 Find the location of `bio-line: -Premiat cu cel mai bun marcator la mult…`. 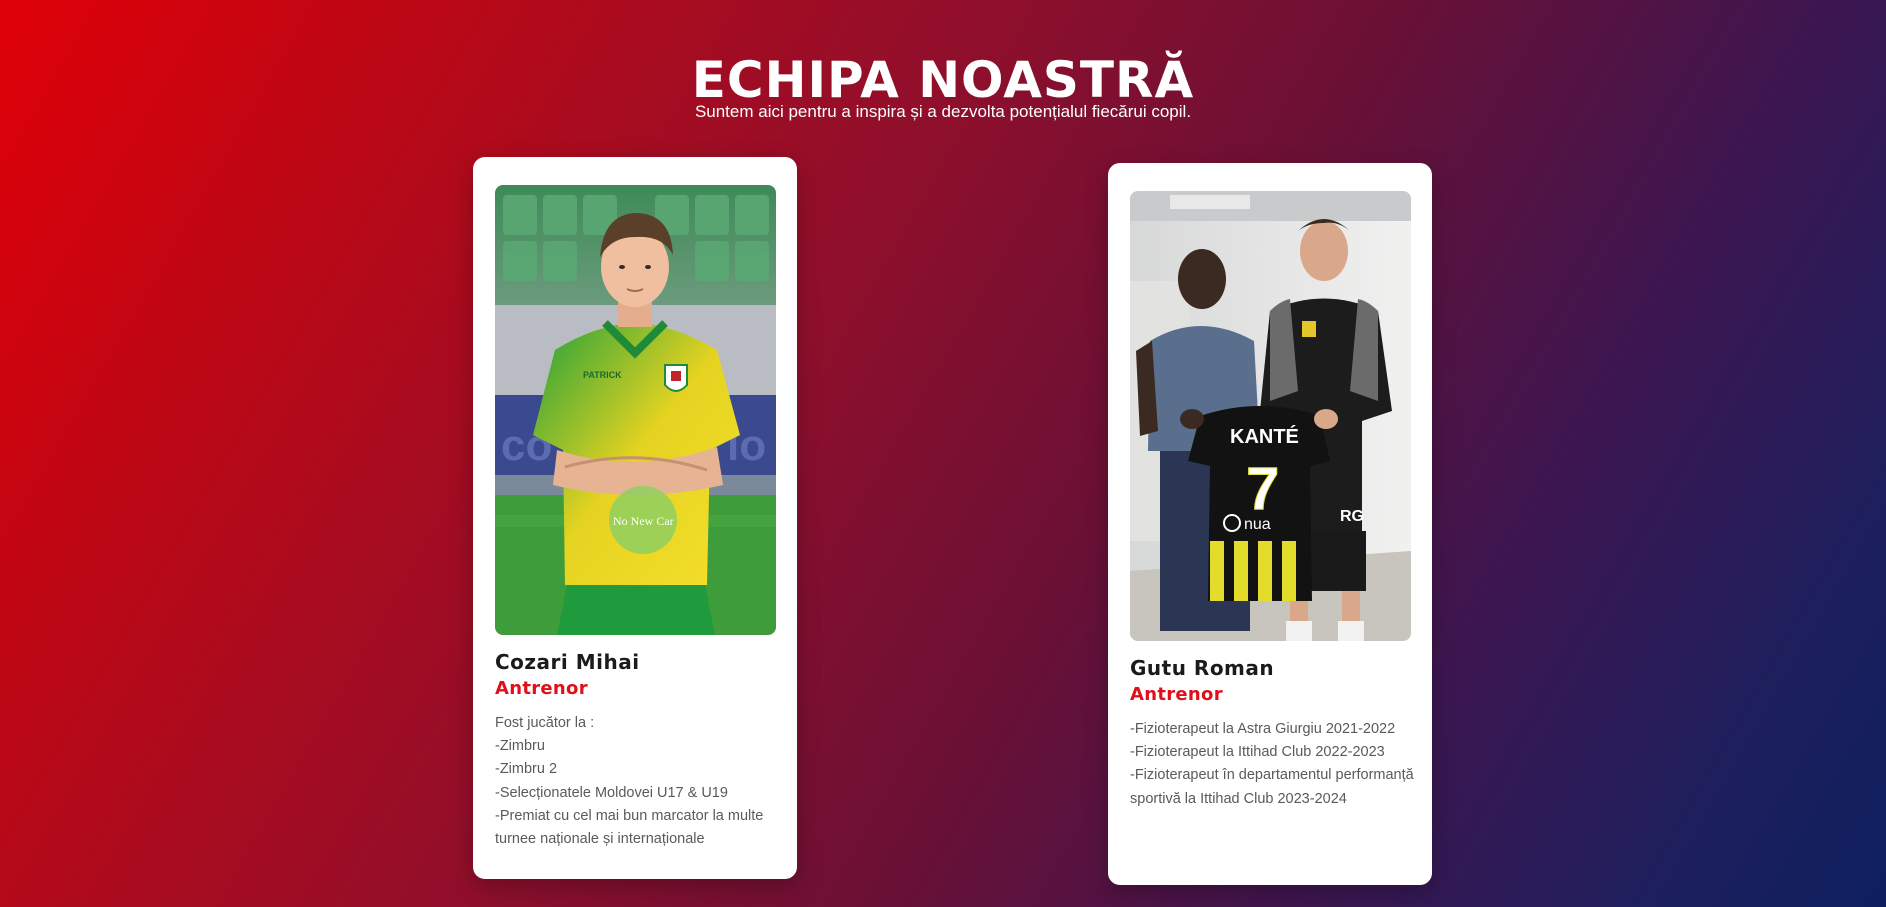

bio-line: -Premiat cu cel mai bun marcator la mult… is located at coordinates (629, 815).